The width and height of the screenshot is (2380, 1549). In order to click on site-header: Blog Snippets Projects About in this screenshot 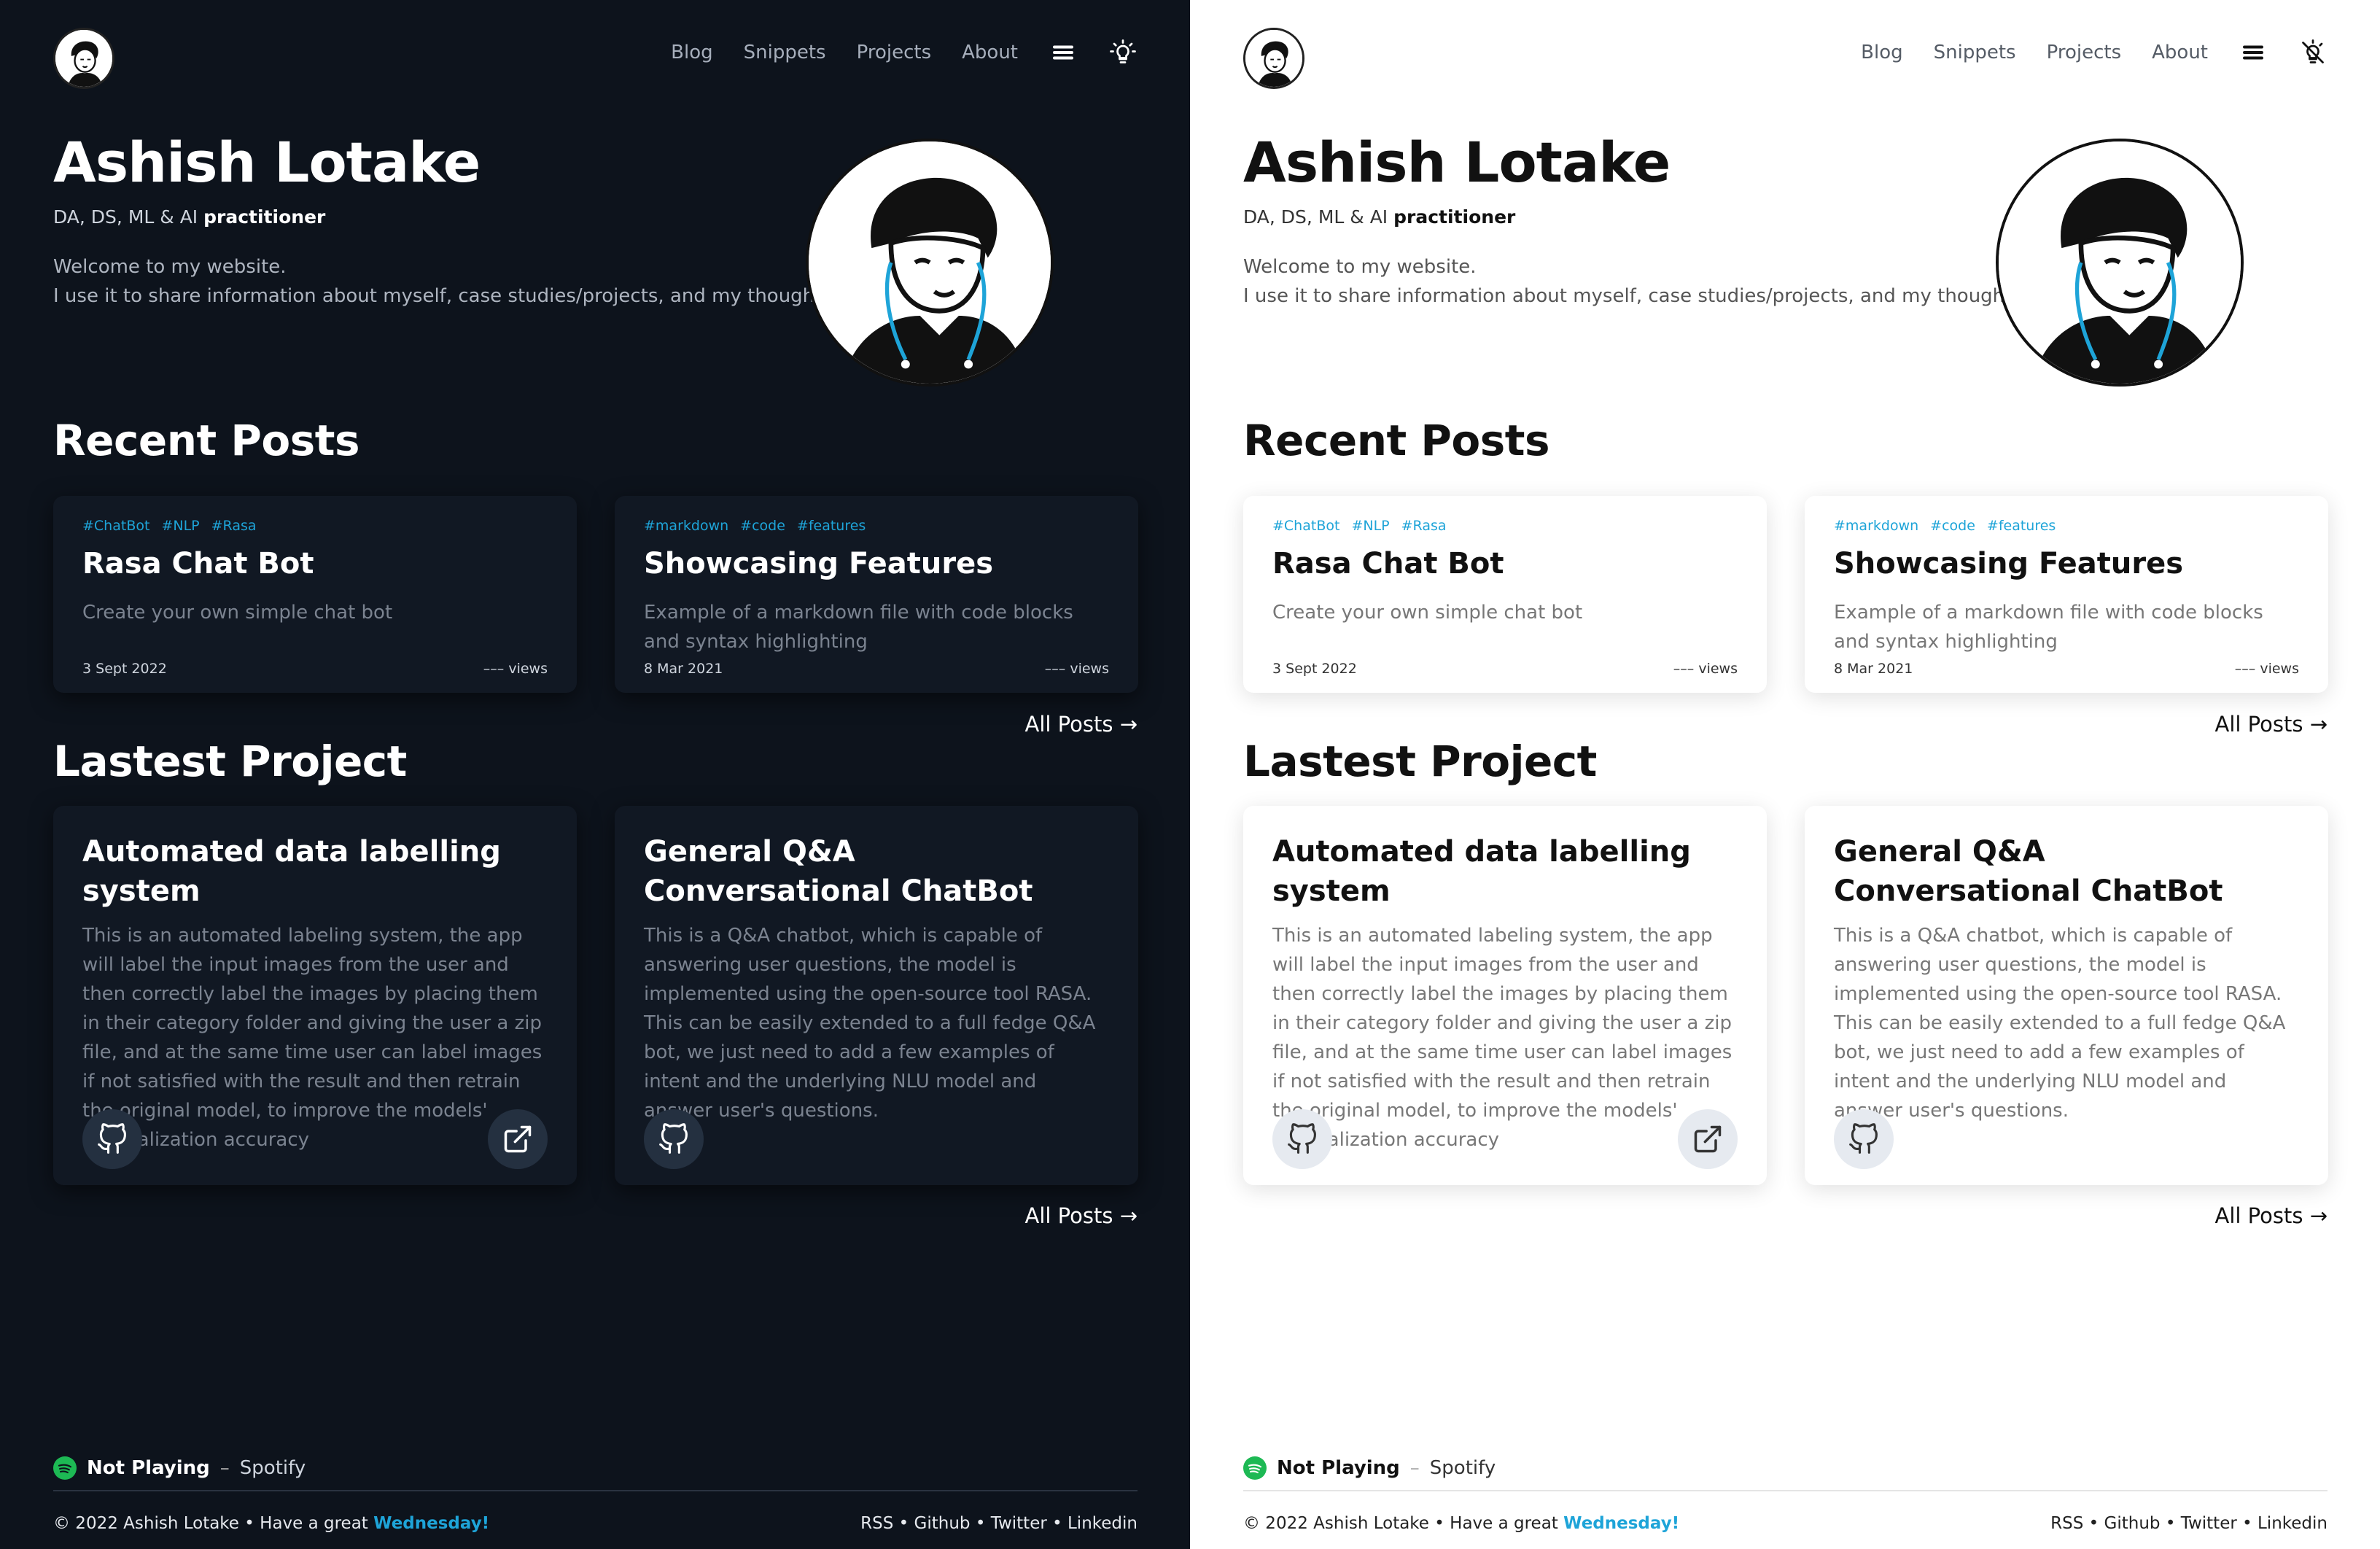, I will do `click(1785, 58)`.